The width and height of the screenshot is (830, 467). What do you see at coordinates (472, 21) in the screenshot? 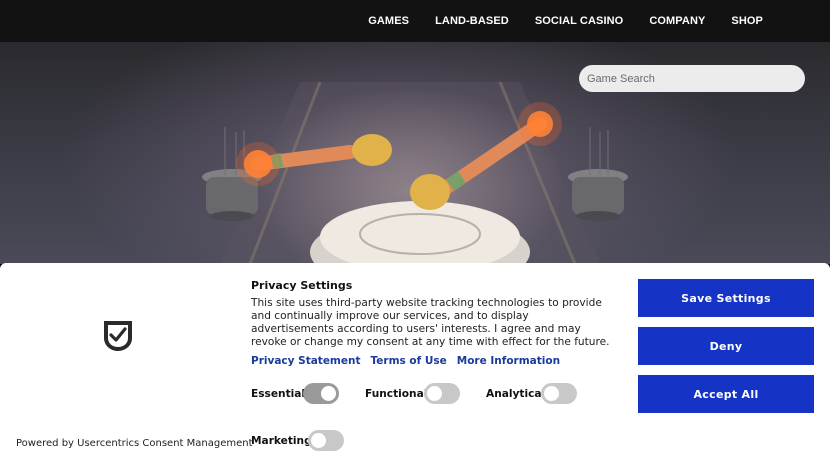
I see `nav-item-land-based: LAND-BASED` at bounding box center [472, 21].